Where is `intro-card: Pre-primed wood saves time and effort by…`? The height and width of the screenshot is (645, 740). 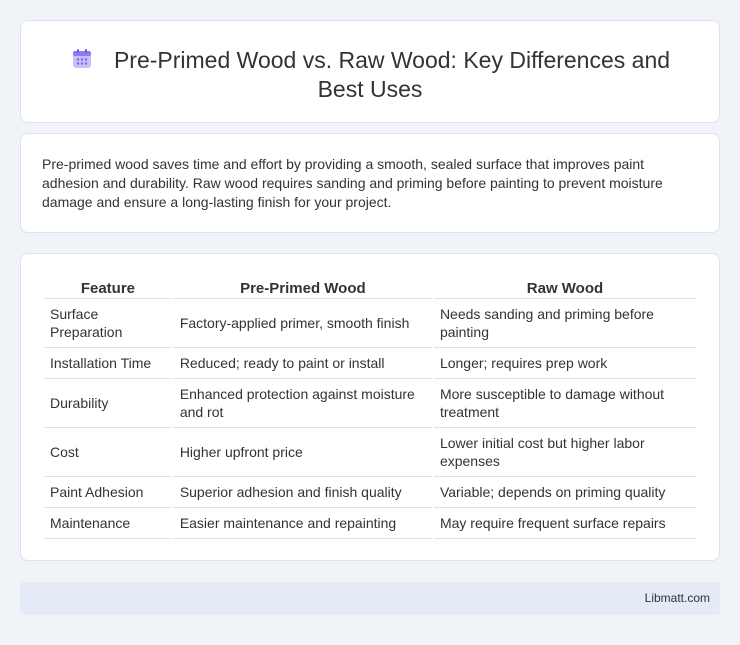 intro-card: Pre-primed wood saves time and effort by… is located at coordinates (370, 183).